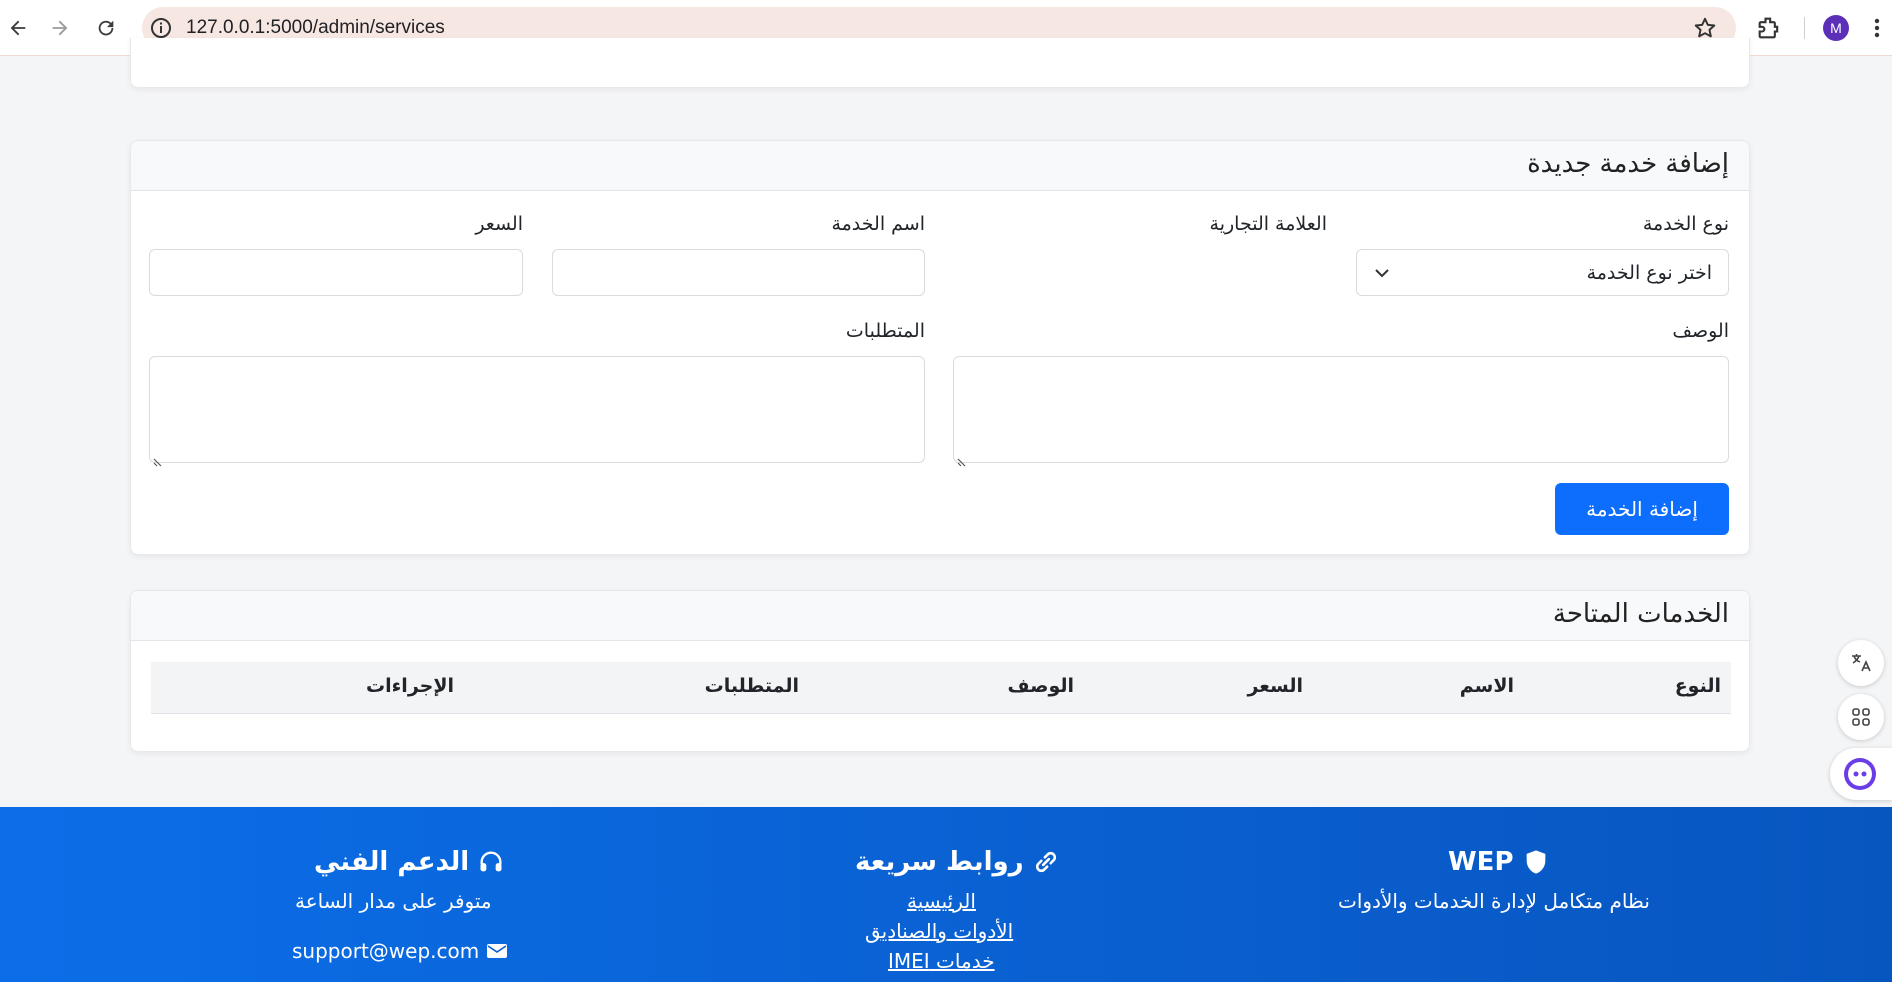 The image size is (1892, 982). What do you see at coordinates (393, 901) in the screenshot?
I see `footer-support-availability: متوفر على مدار الساعة` at bounding box center [393, 901].